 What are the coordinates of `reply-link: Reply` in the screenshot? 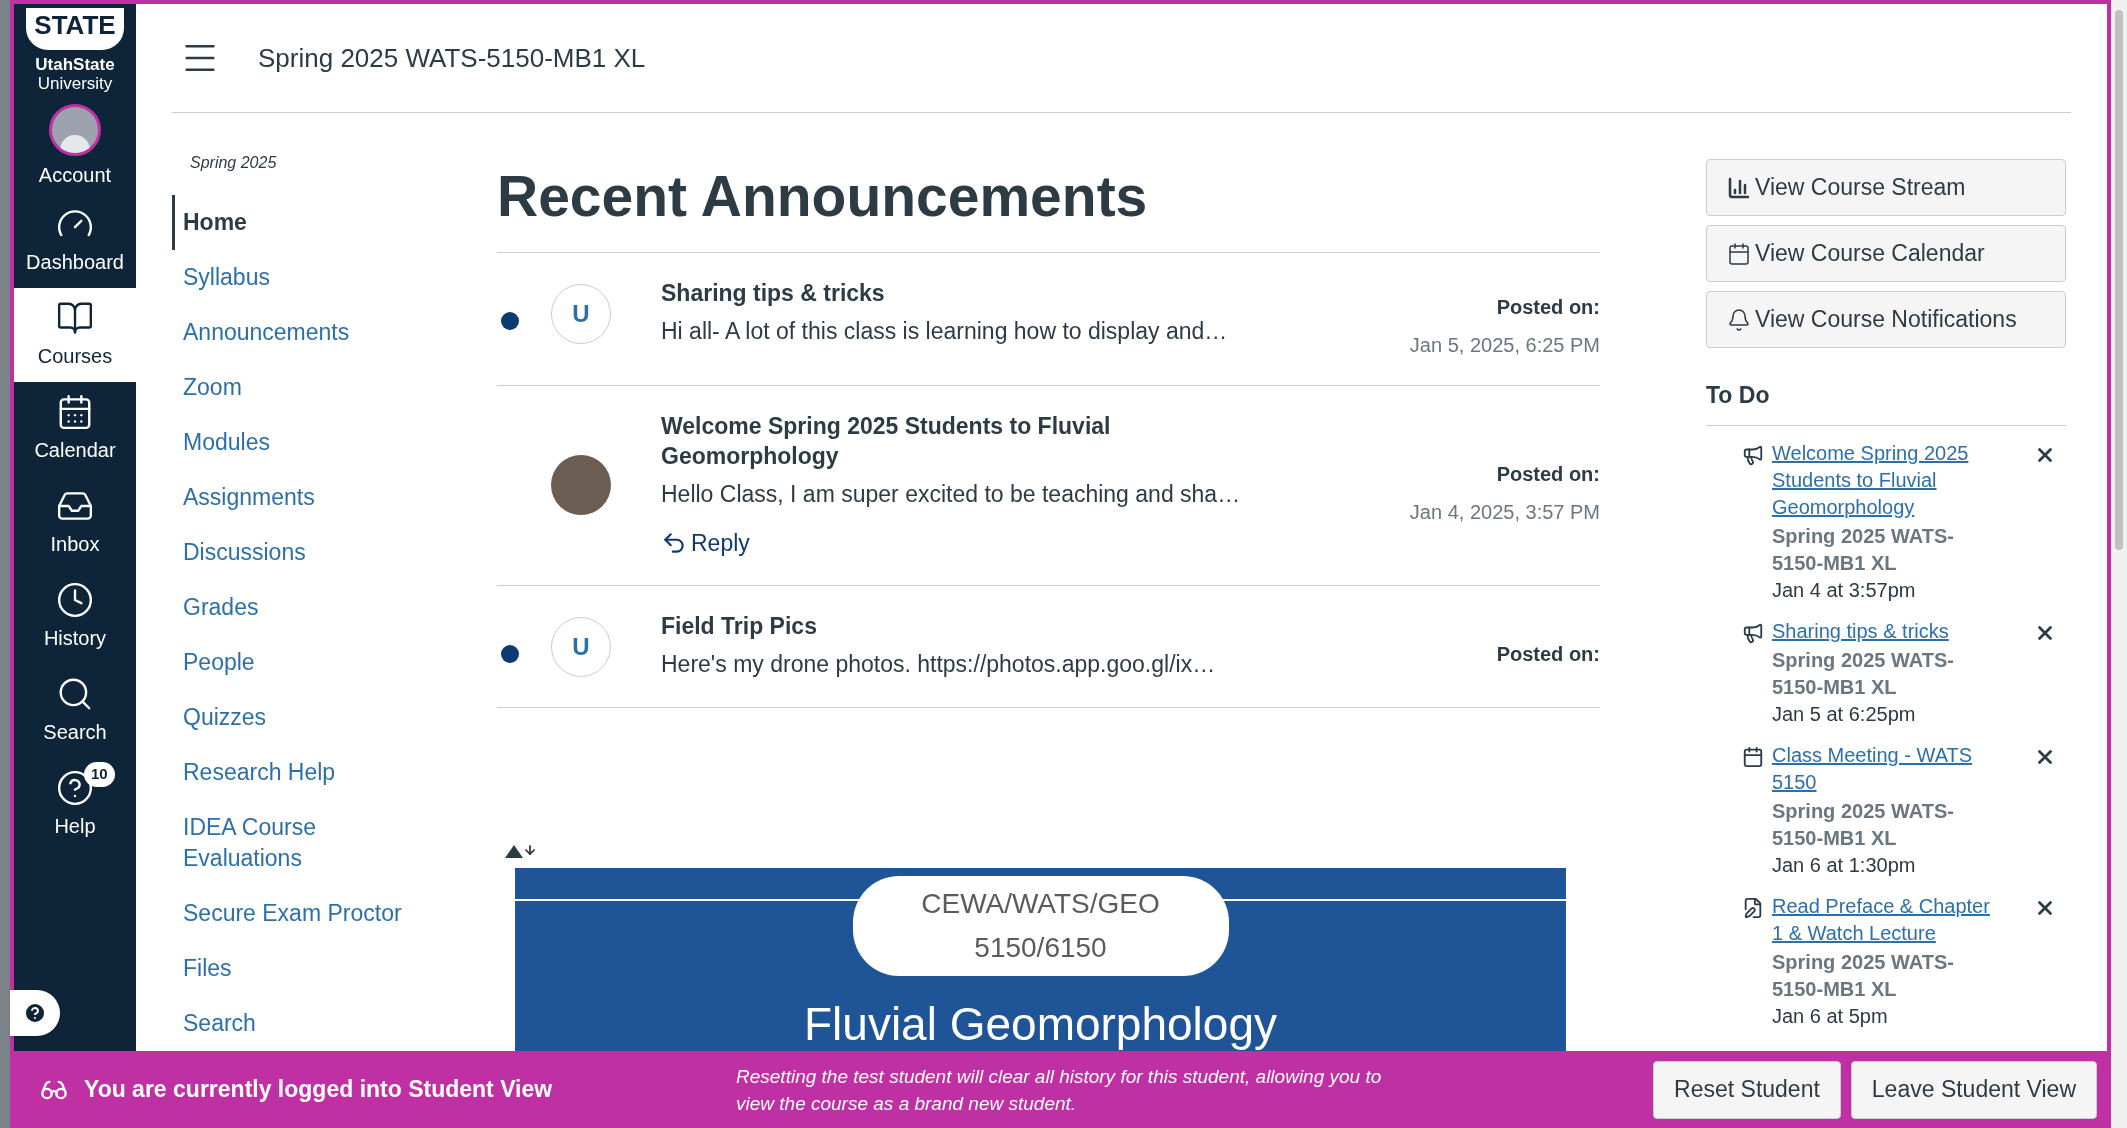 It's located at (1035, 543).